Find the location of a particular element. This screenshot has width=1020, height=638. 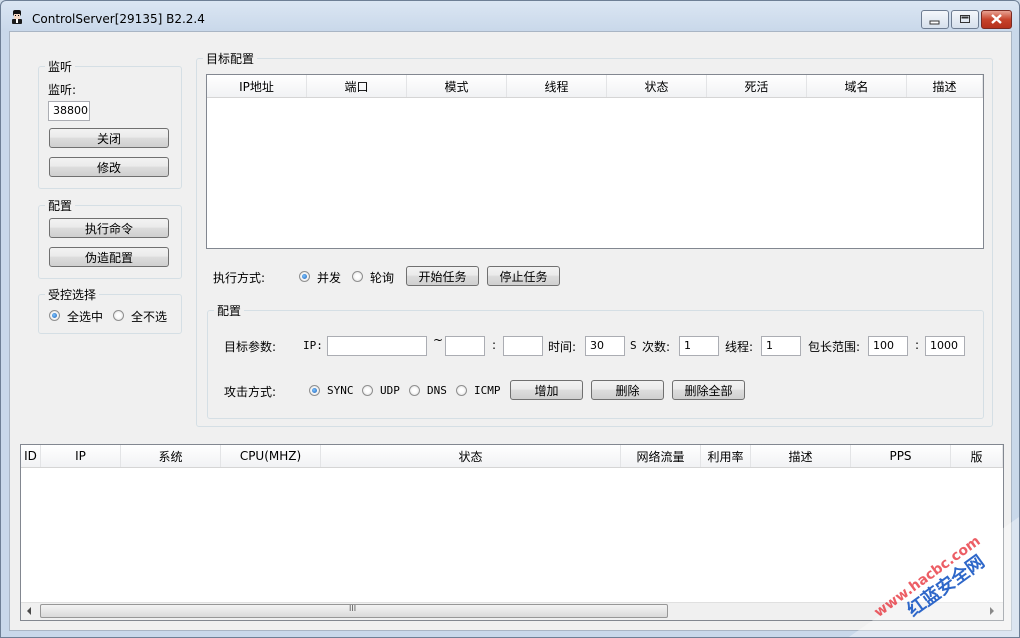

window-controls is located at coordinates (965, 19).